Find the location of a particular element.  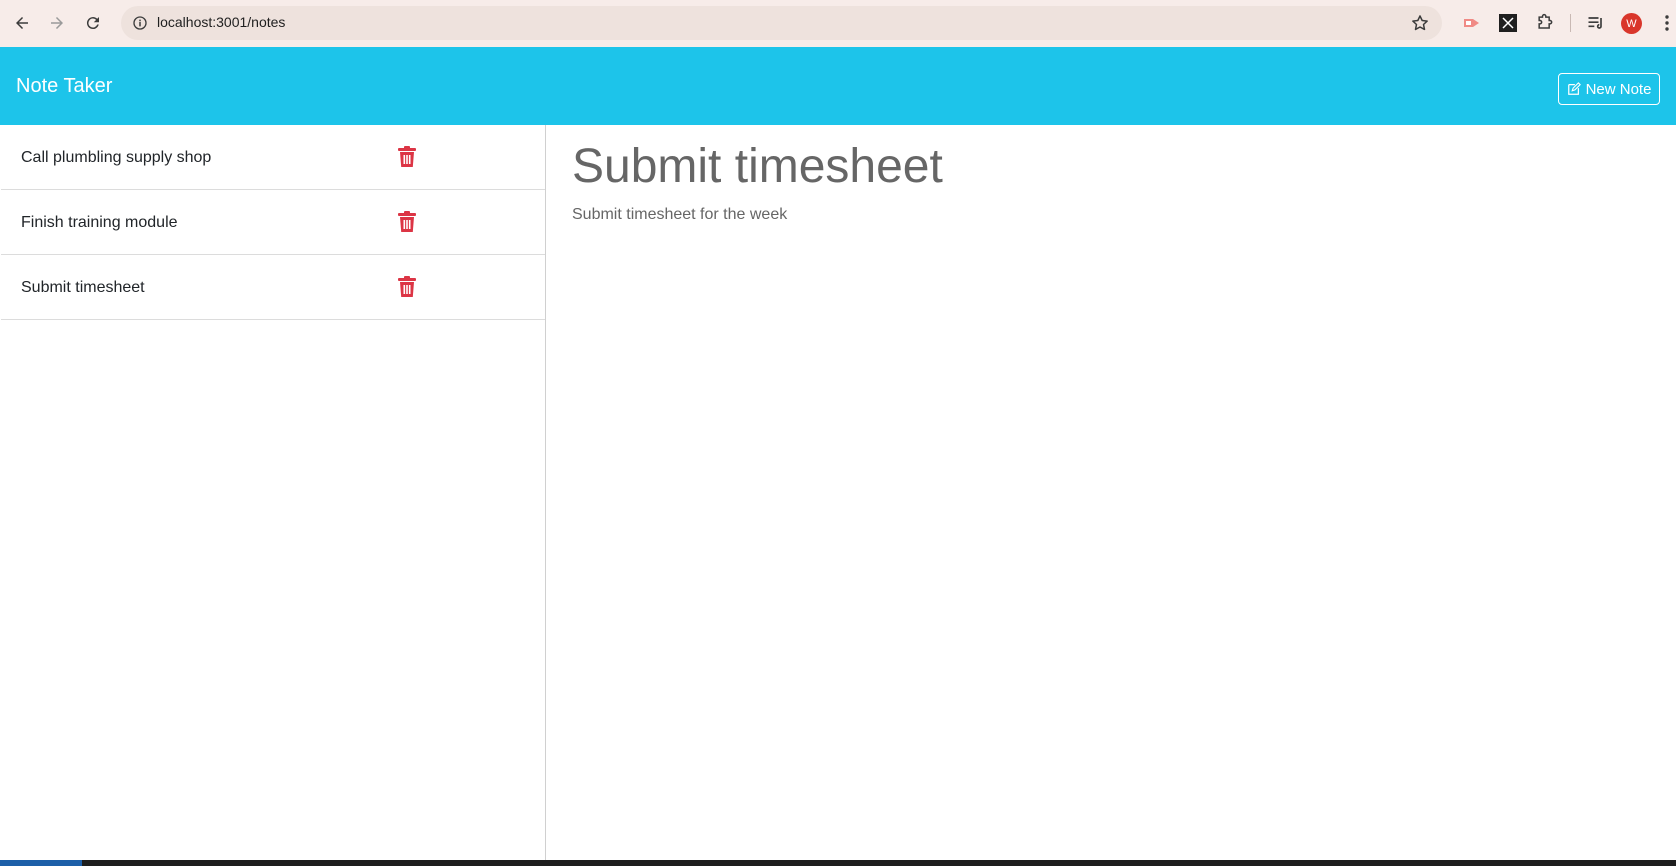

list-item: Submit timesheet is located at coordinates (273, 287).